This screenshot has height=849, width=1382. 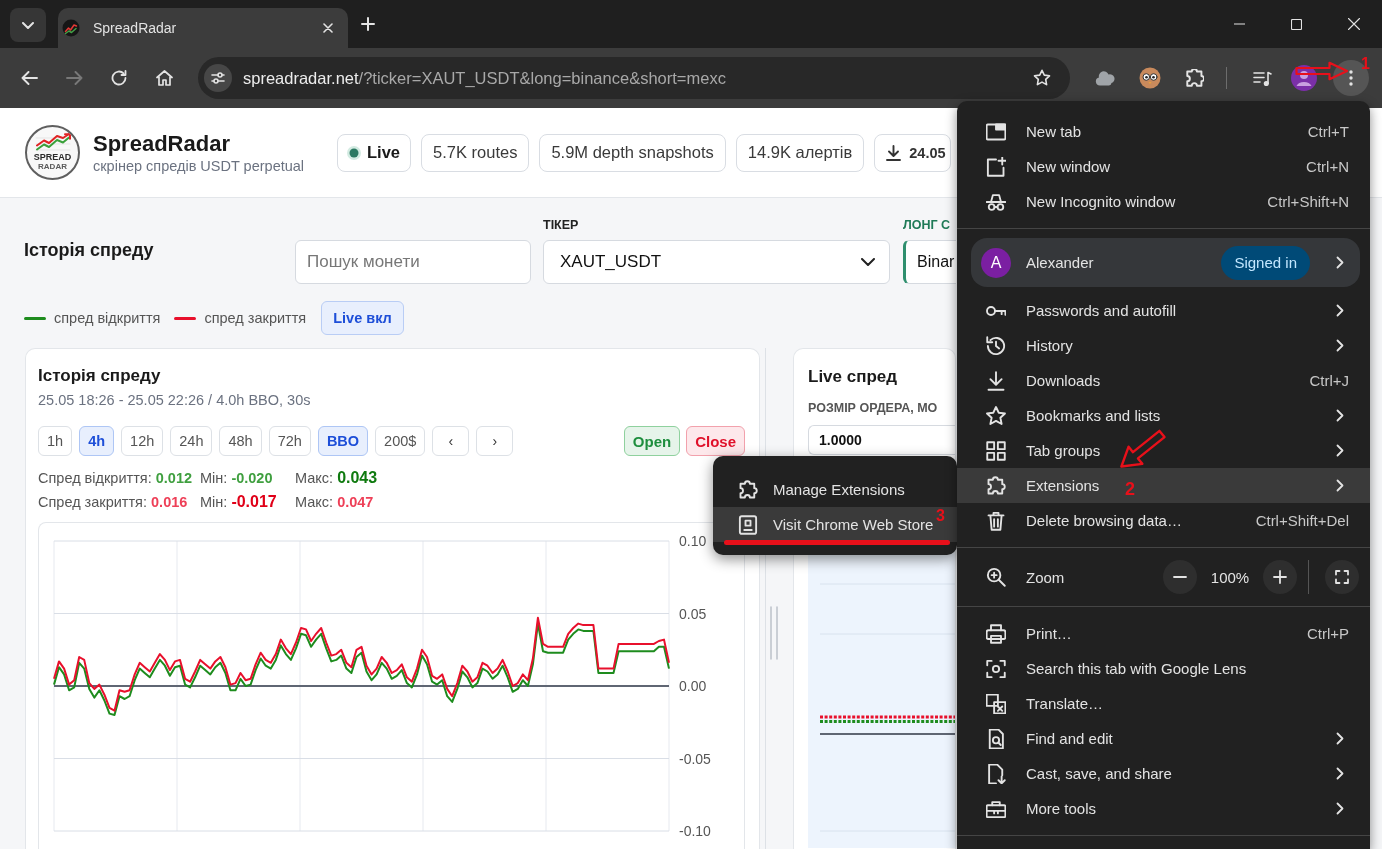 I want to click on time-range-button: 72h, so click(x=289, y=441).